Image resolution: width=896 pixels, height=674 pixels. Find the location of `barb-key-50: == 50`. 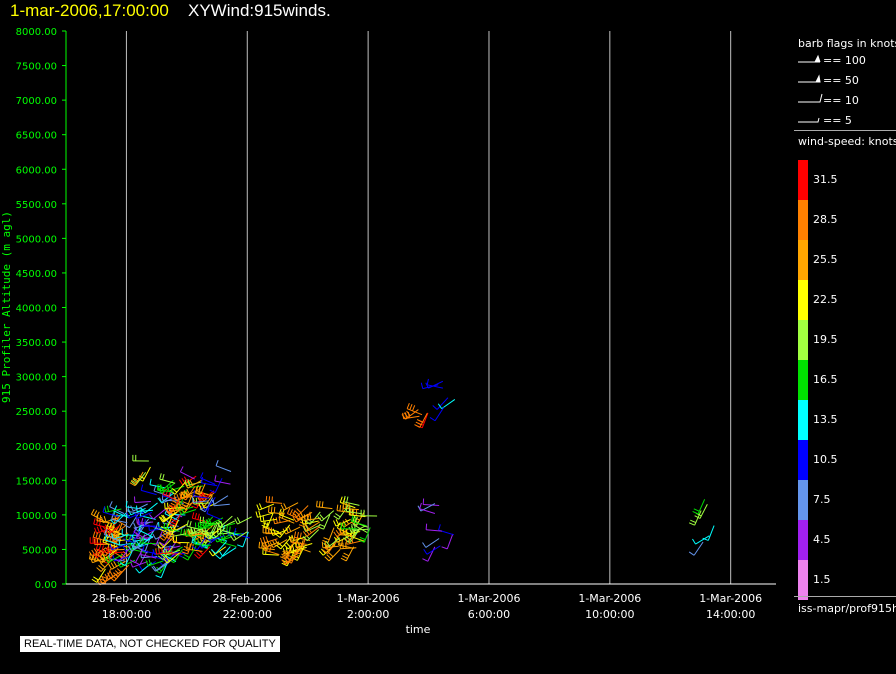

barb-key-50: == 50 is located at coordinates (841, 80).